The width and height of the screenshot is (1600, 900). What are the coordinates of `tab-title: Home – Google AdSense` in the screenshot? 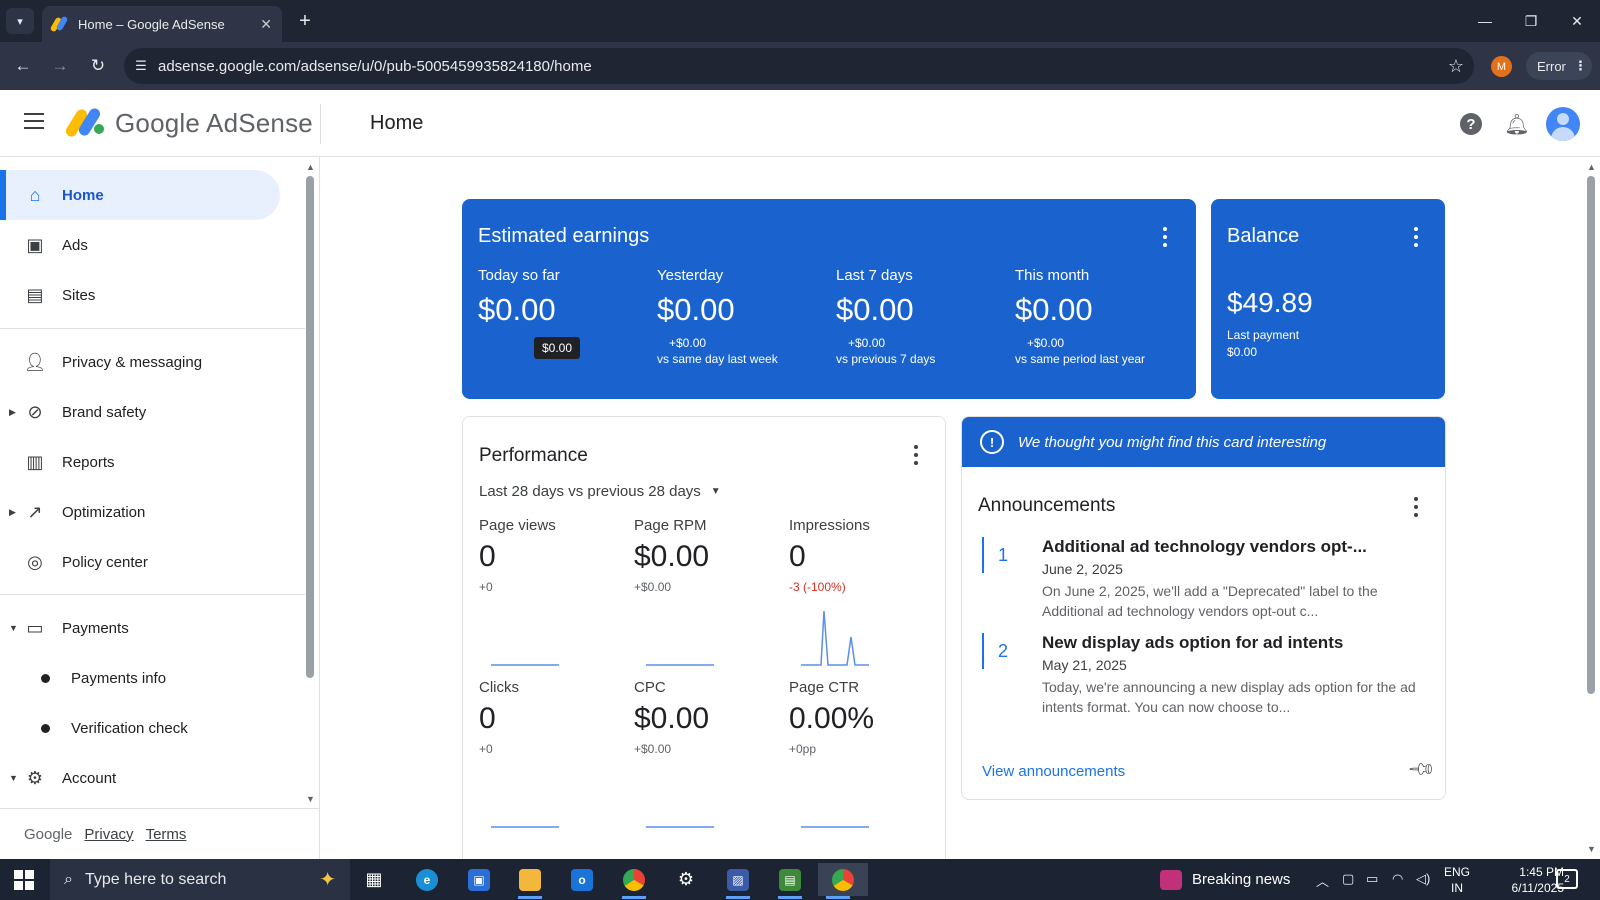 It's located at (151, 24).